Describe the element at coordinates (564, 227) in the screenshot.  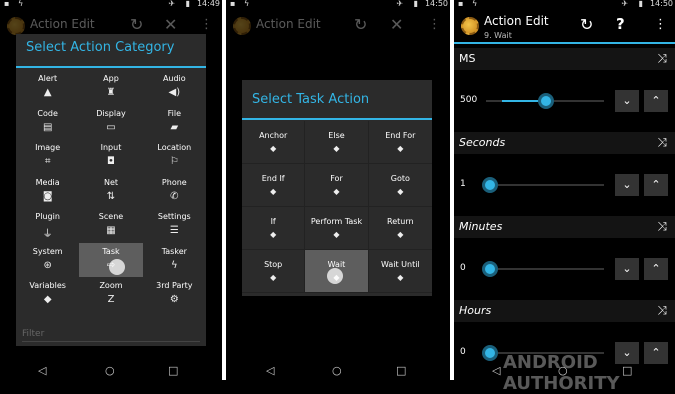
I see `param-header-minutes: Minutes ⤨` at that location.